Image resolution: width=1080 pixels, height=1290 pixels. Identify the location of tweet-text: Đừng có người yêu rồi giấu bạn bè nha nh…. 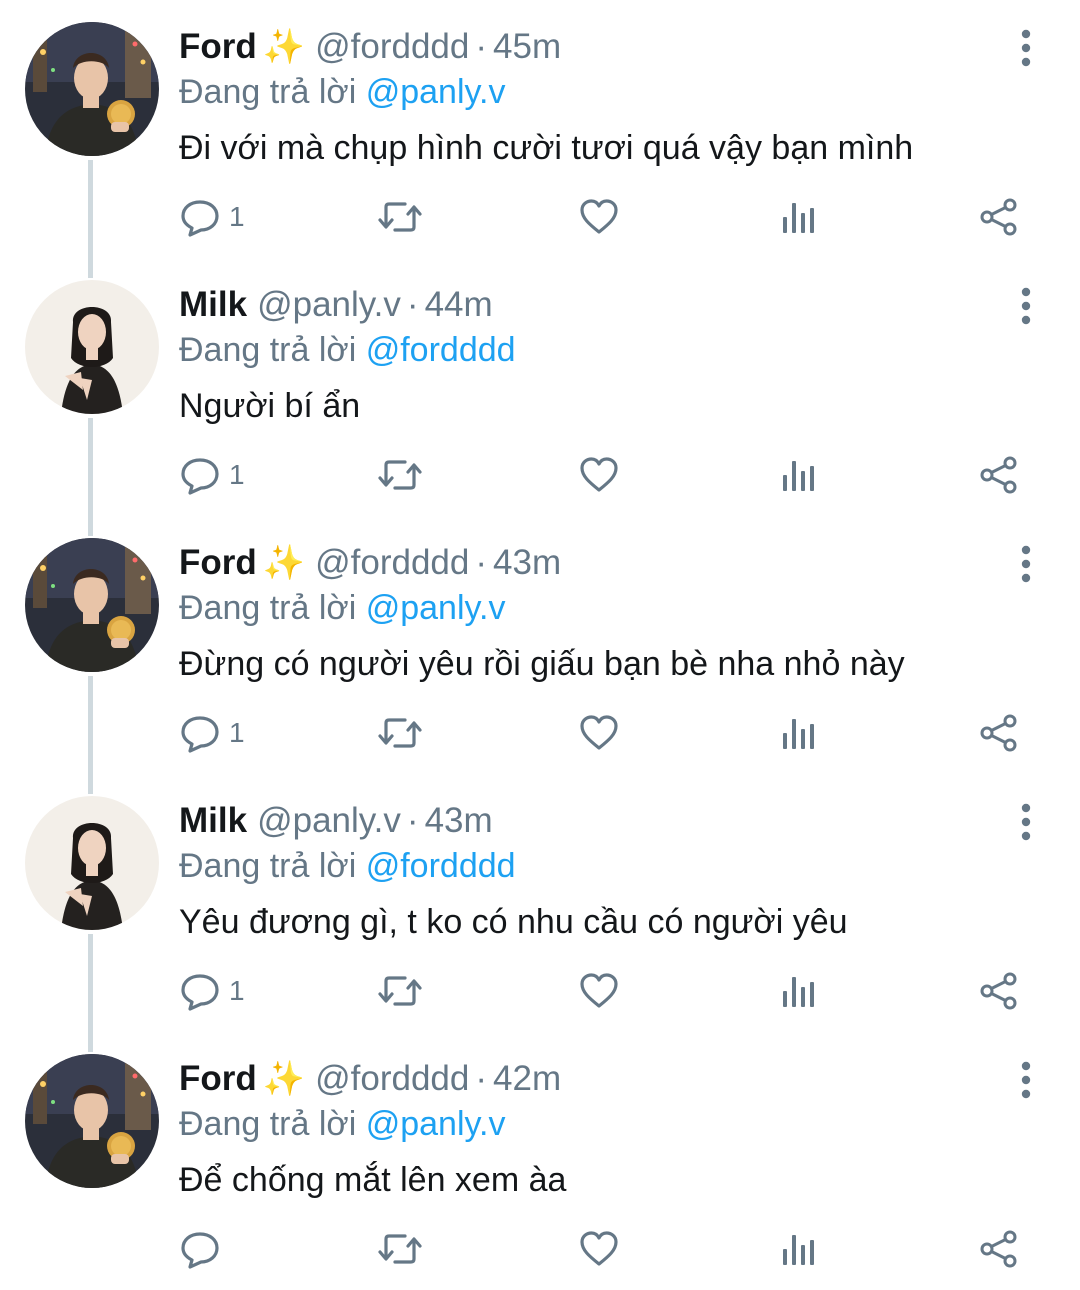
(542, 664).